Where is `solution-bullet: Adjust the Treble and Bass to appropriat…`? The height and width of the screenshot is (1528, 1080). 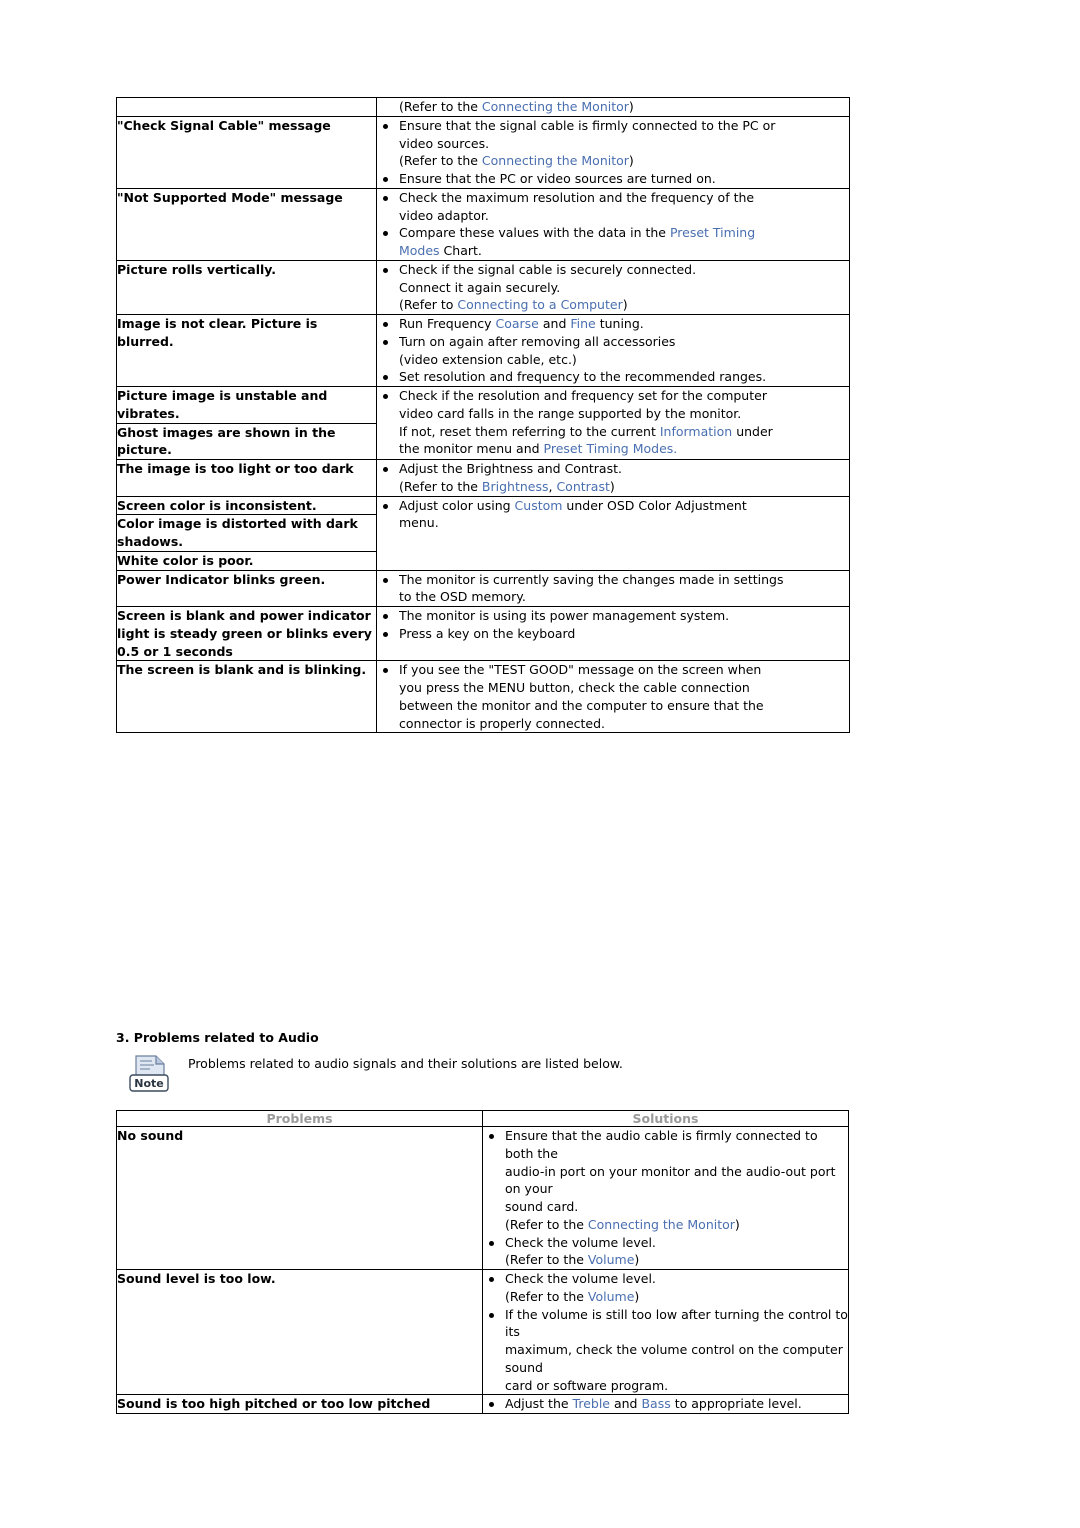
solution-bullet: Adjust the Treble and Bass to appropriat… is located at coordinates (665, 1404).